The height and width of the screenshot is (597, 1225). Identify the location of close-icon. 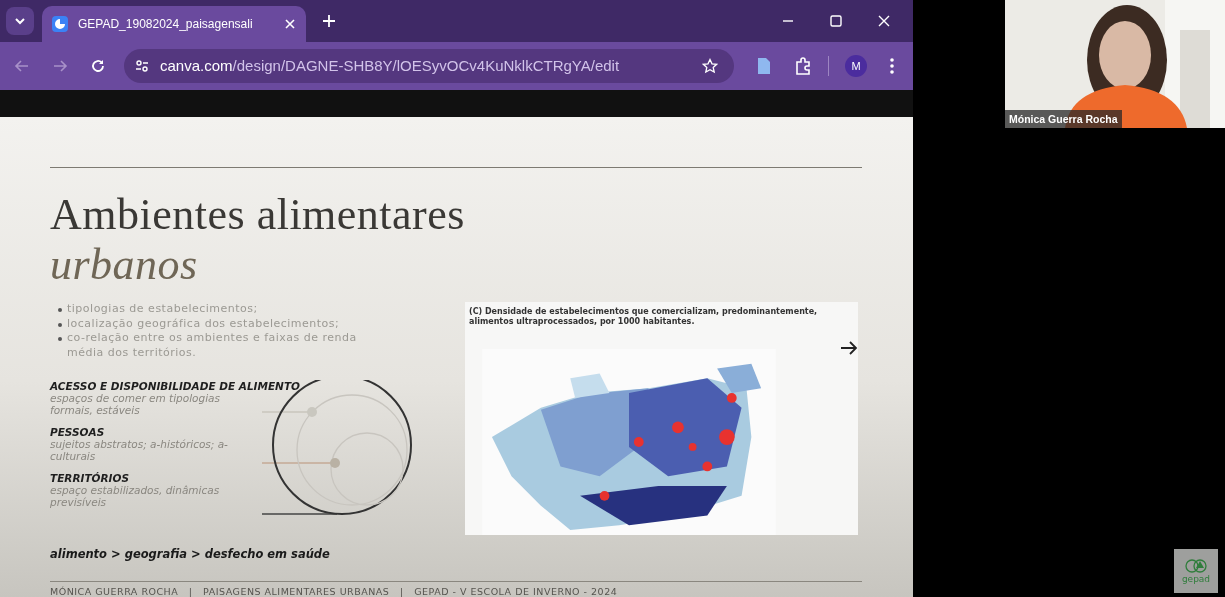
(290, 24).